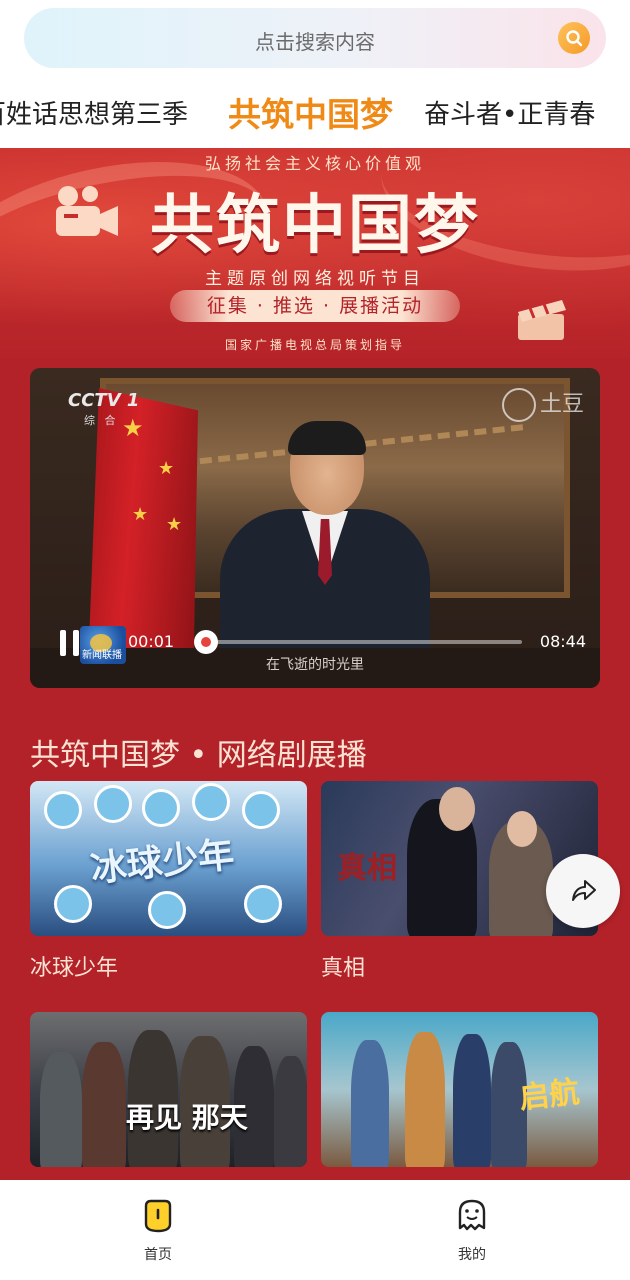 This screenshot has height=1280, width=630. Describe the element at coordinates (472, 1215) in the screenshot. I see `profile-icon` at that location.